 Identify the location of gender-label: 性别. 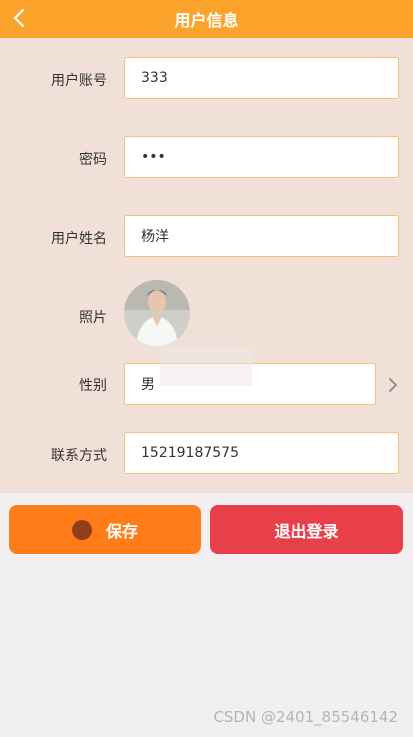
(93, 386).